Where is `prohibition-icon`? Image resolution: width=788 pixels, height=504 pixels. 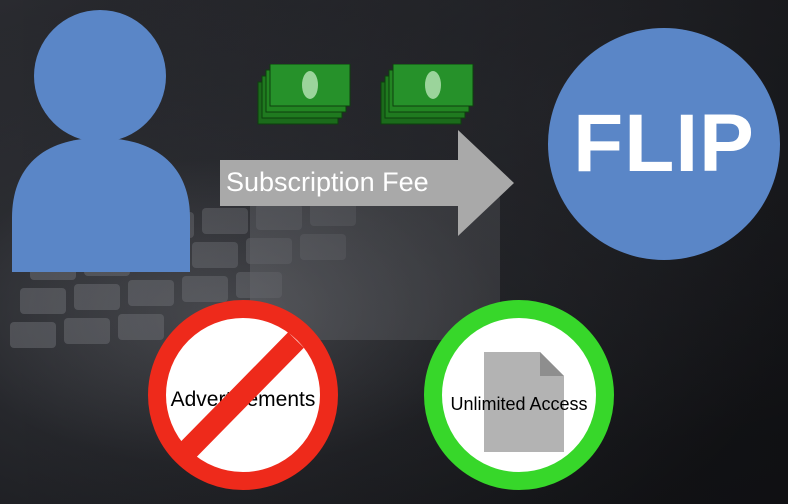
prohibition-icon is located at coordinates (242, 395).